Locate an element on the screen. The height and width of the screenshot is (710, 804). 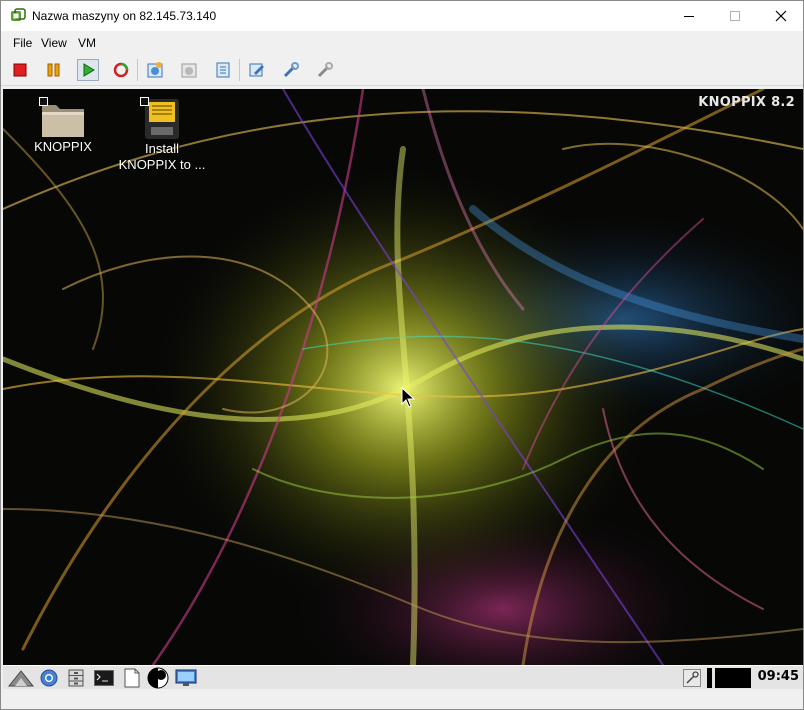
menu-vm: VM is located at coordinates (87, 43).